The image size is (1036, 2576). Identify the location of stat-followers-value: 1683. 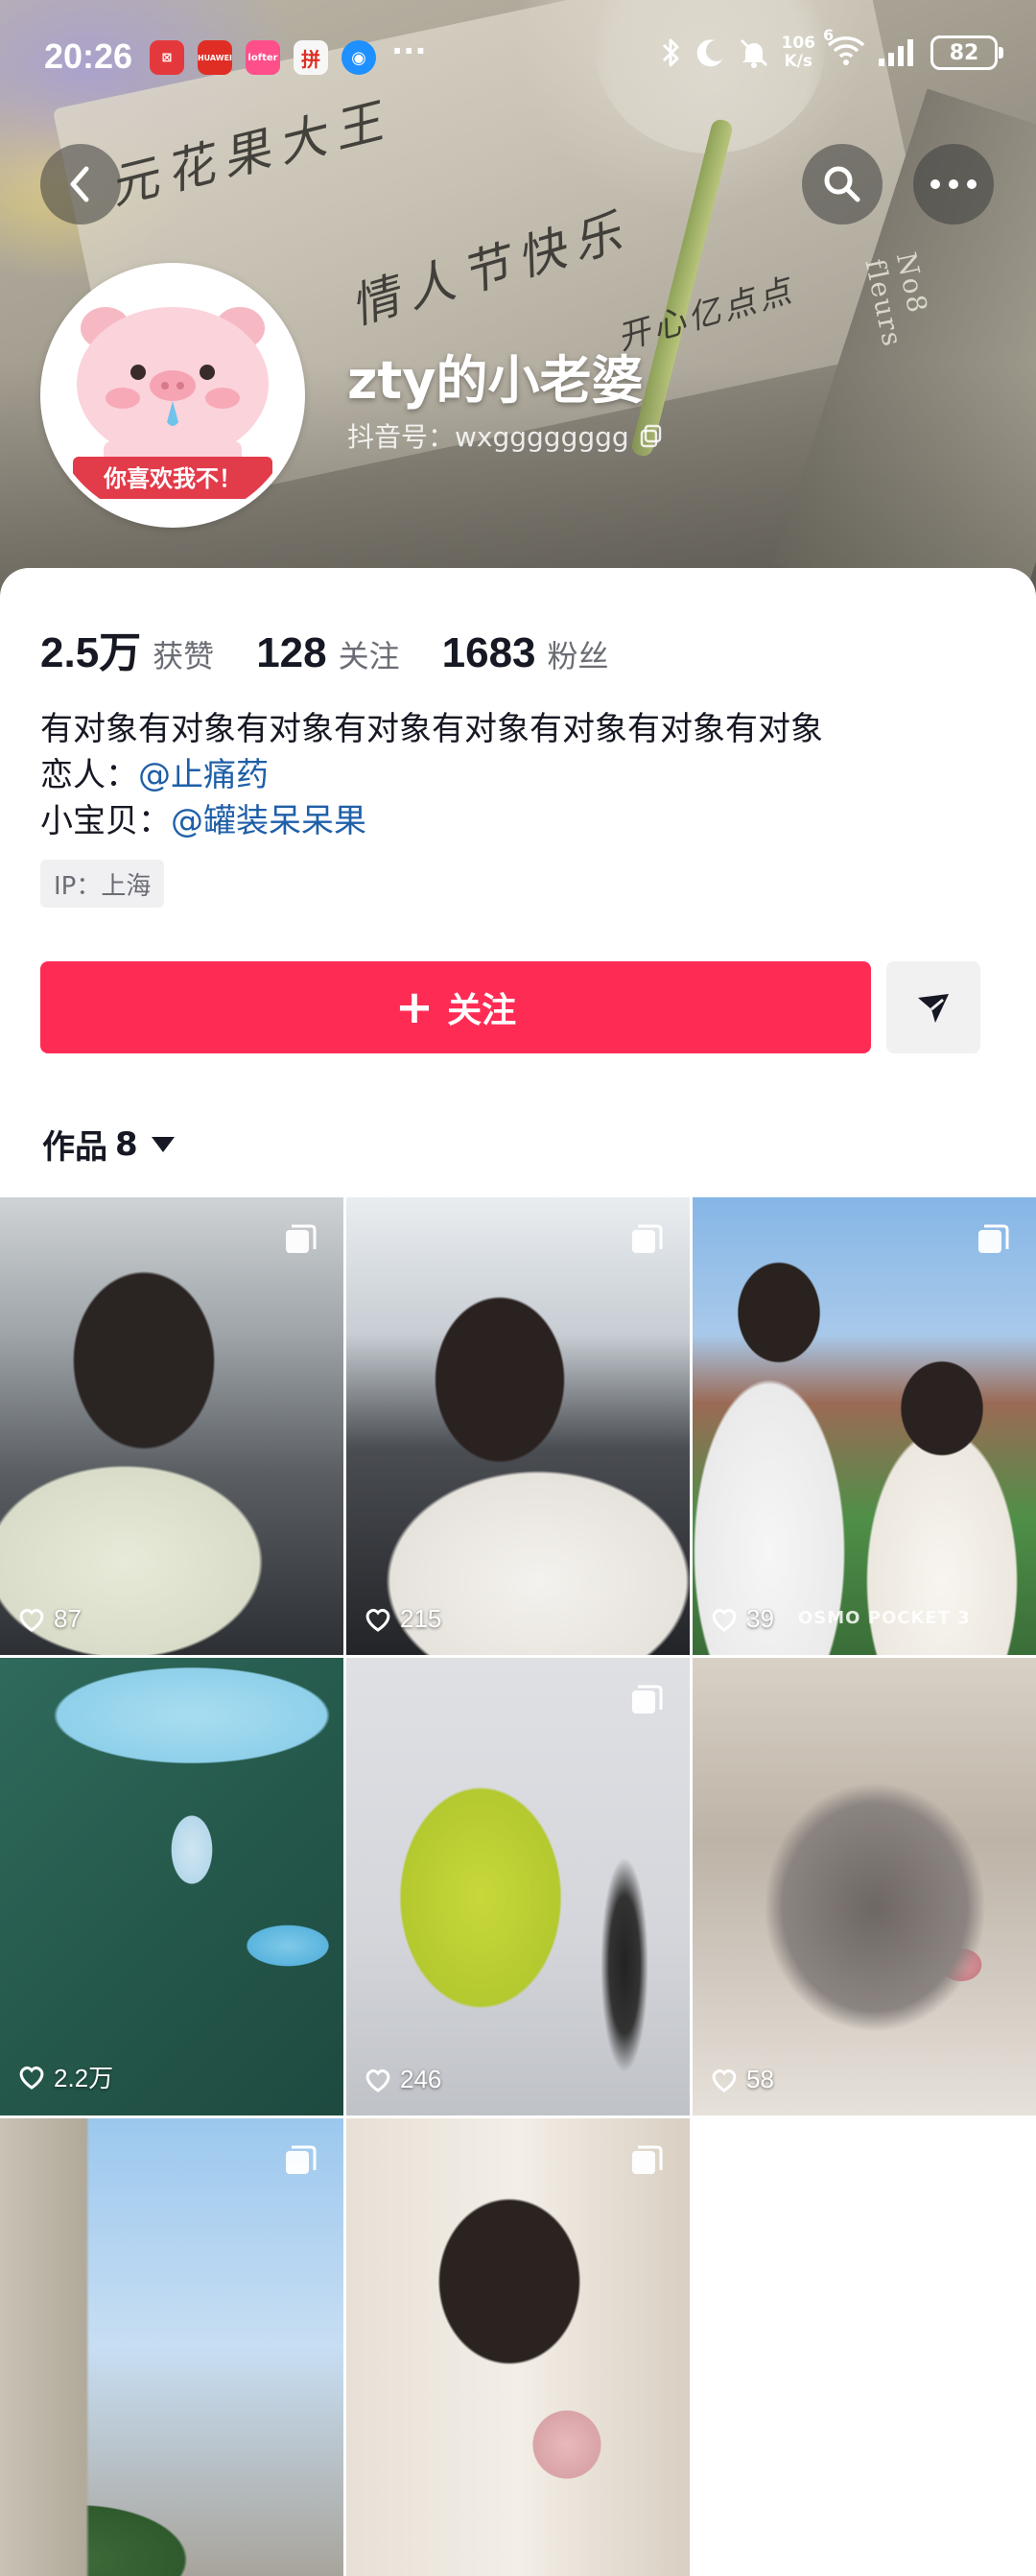
(488, 653).